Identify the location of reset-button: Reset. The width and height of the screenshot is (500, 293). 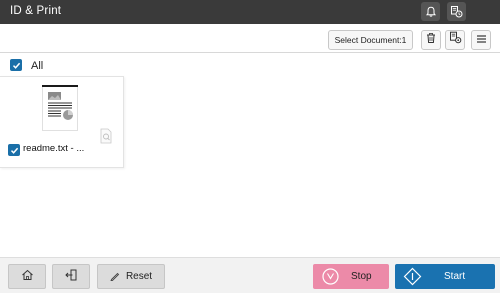
(131, 276).